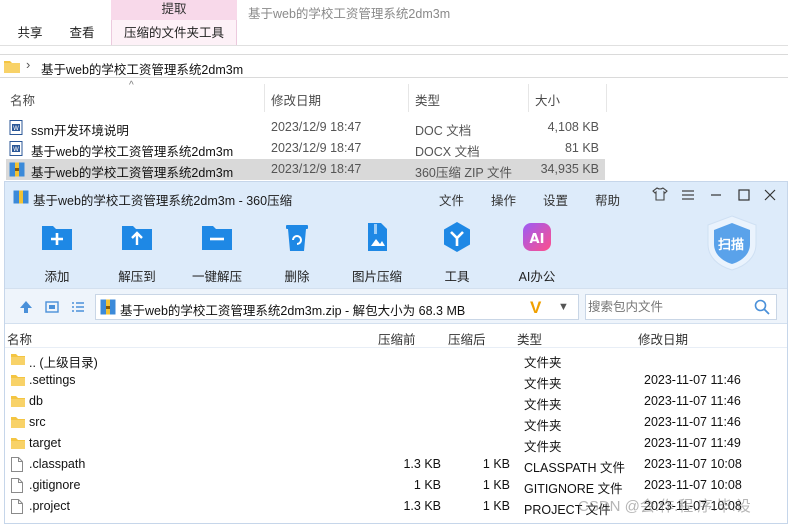  I want to click on column-size: 大小, so click(547, 99).